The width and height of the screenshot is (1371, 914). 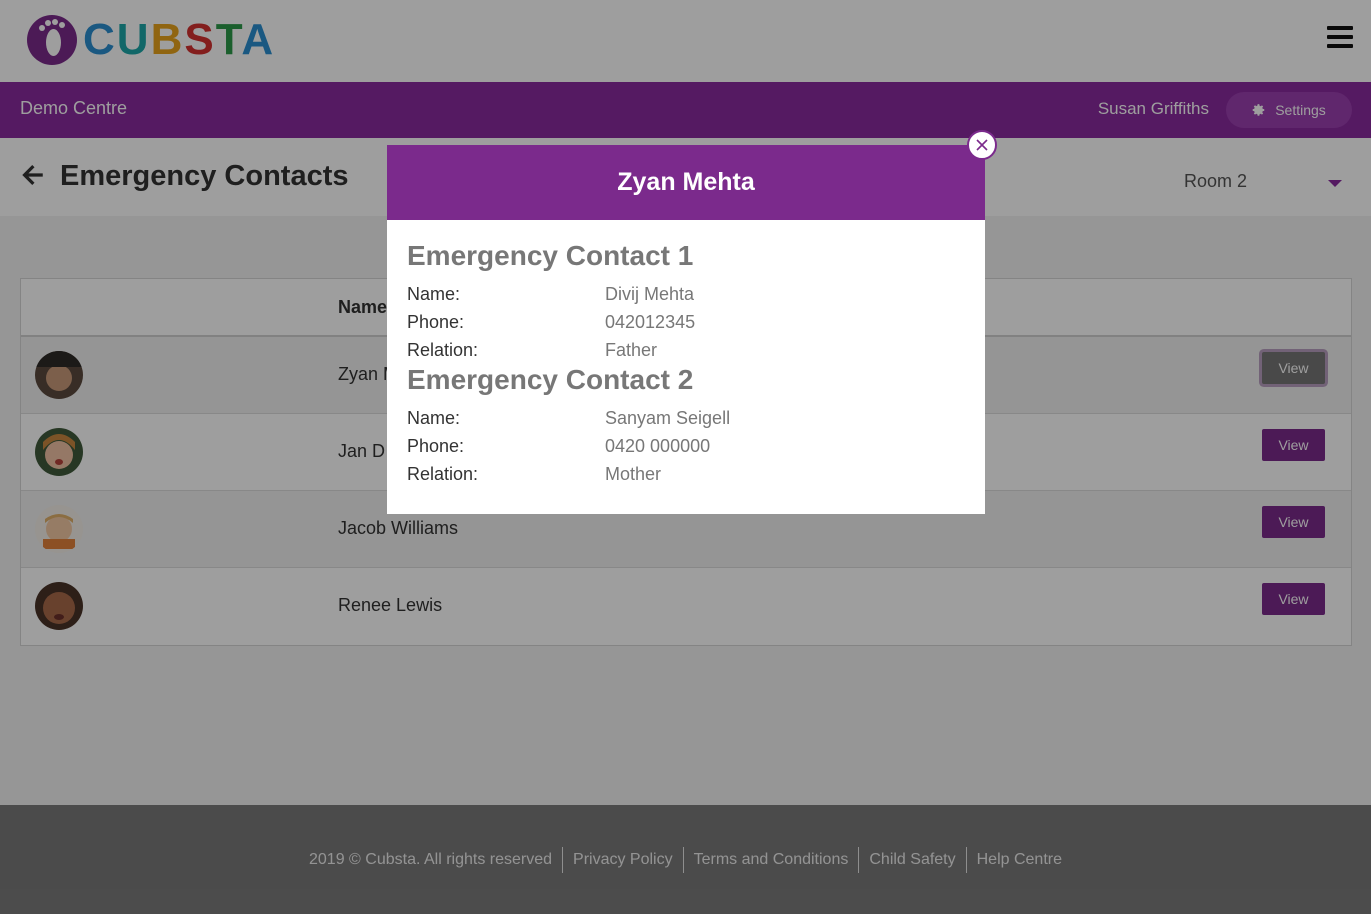 What do you see at coordinates (686, 182) in the screenshot?
I see `modal-title: Zyan Mehta` at bounding box center [686, 182].